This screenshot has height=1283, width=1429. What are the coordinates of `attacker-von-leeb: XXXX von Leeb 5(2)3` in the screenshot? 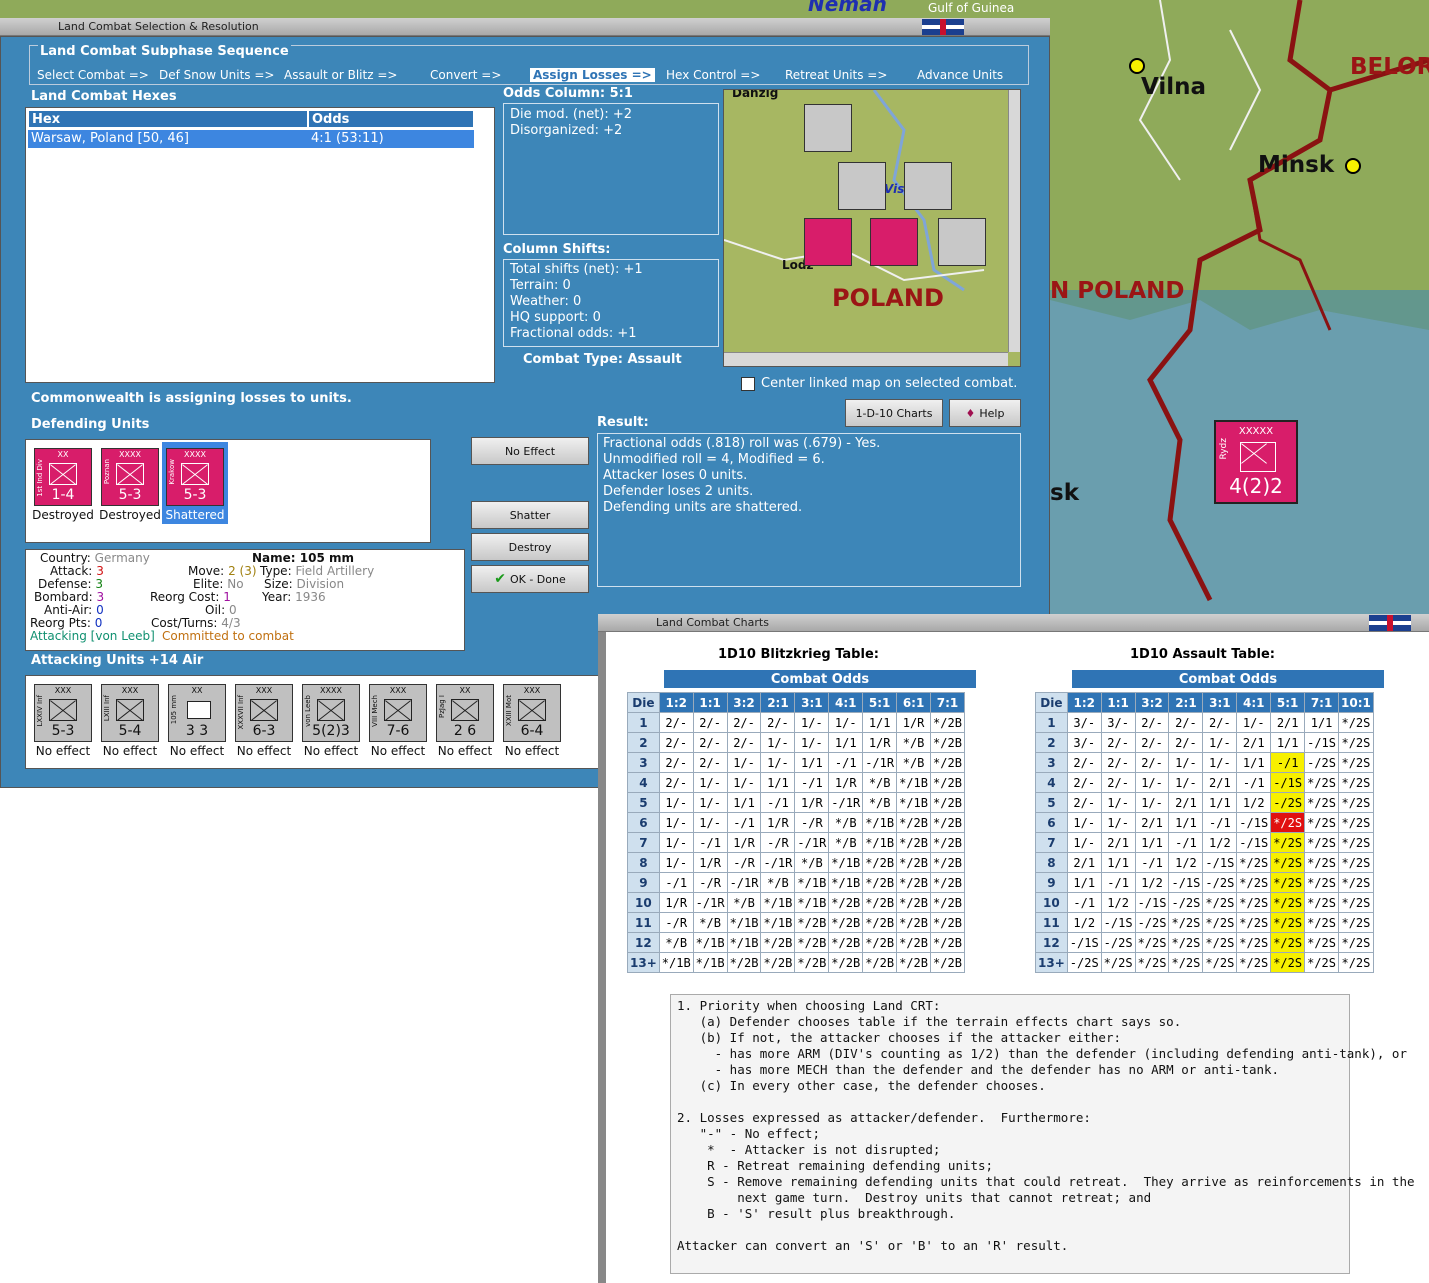 It's located at (331, 713).